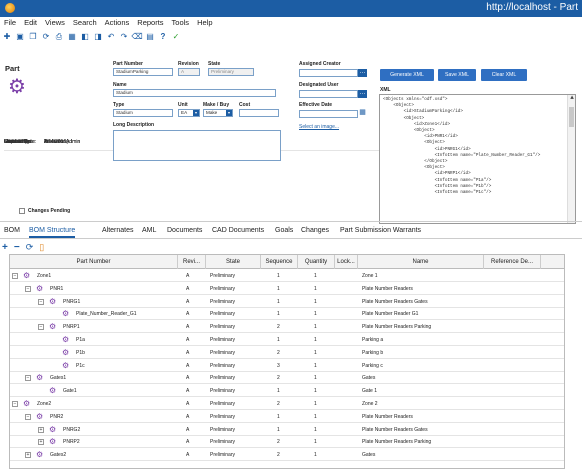 The image size is (582, 469). Describe the element at coordinates (287, 289) in the screenshot. I see `table-row: − ⚙ PNR1 A Preliminary 1 1 Plate Number Readers` at that location.